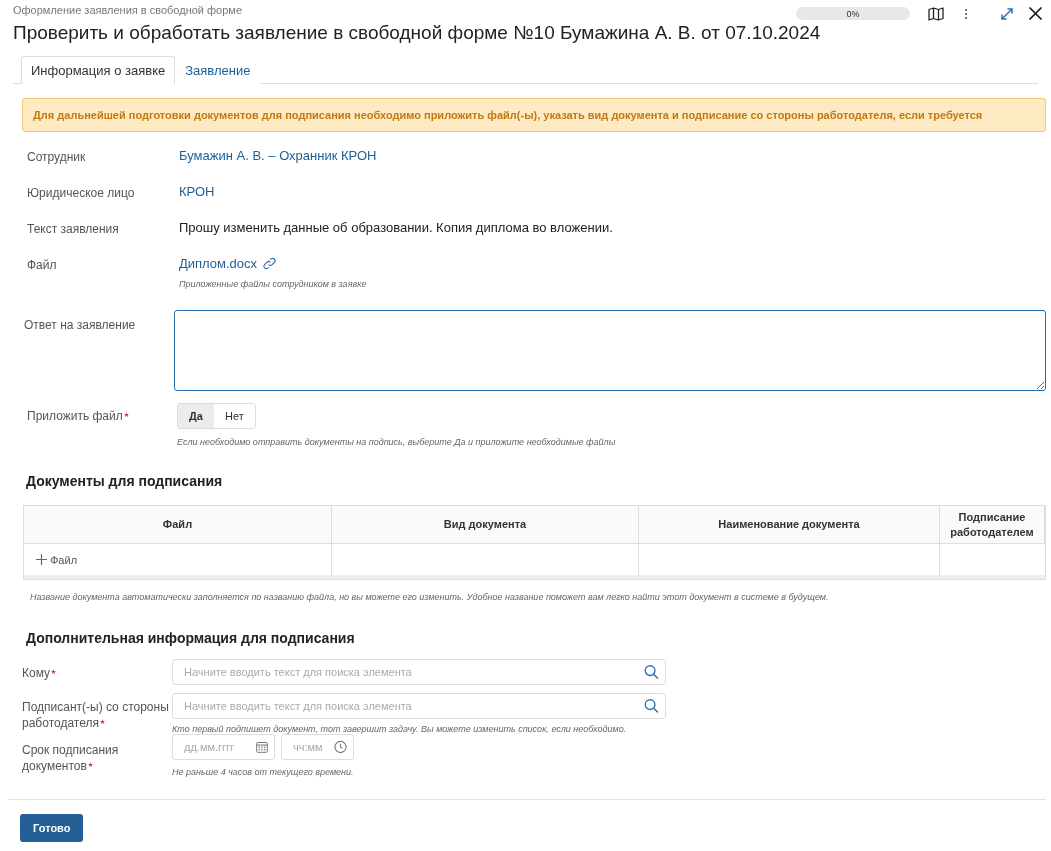 The image size is (1051, 851). I want to click on tab: Информация о заявке, so click(98, 70).